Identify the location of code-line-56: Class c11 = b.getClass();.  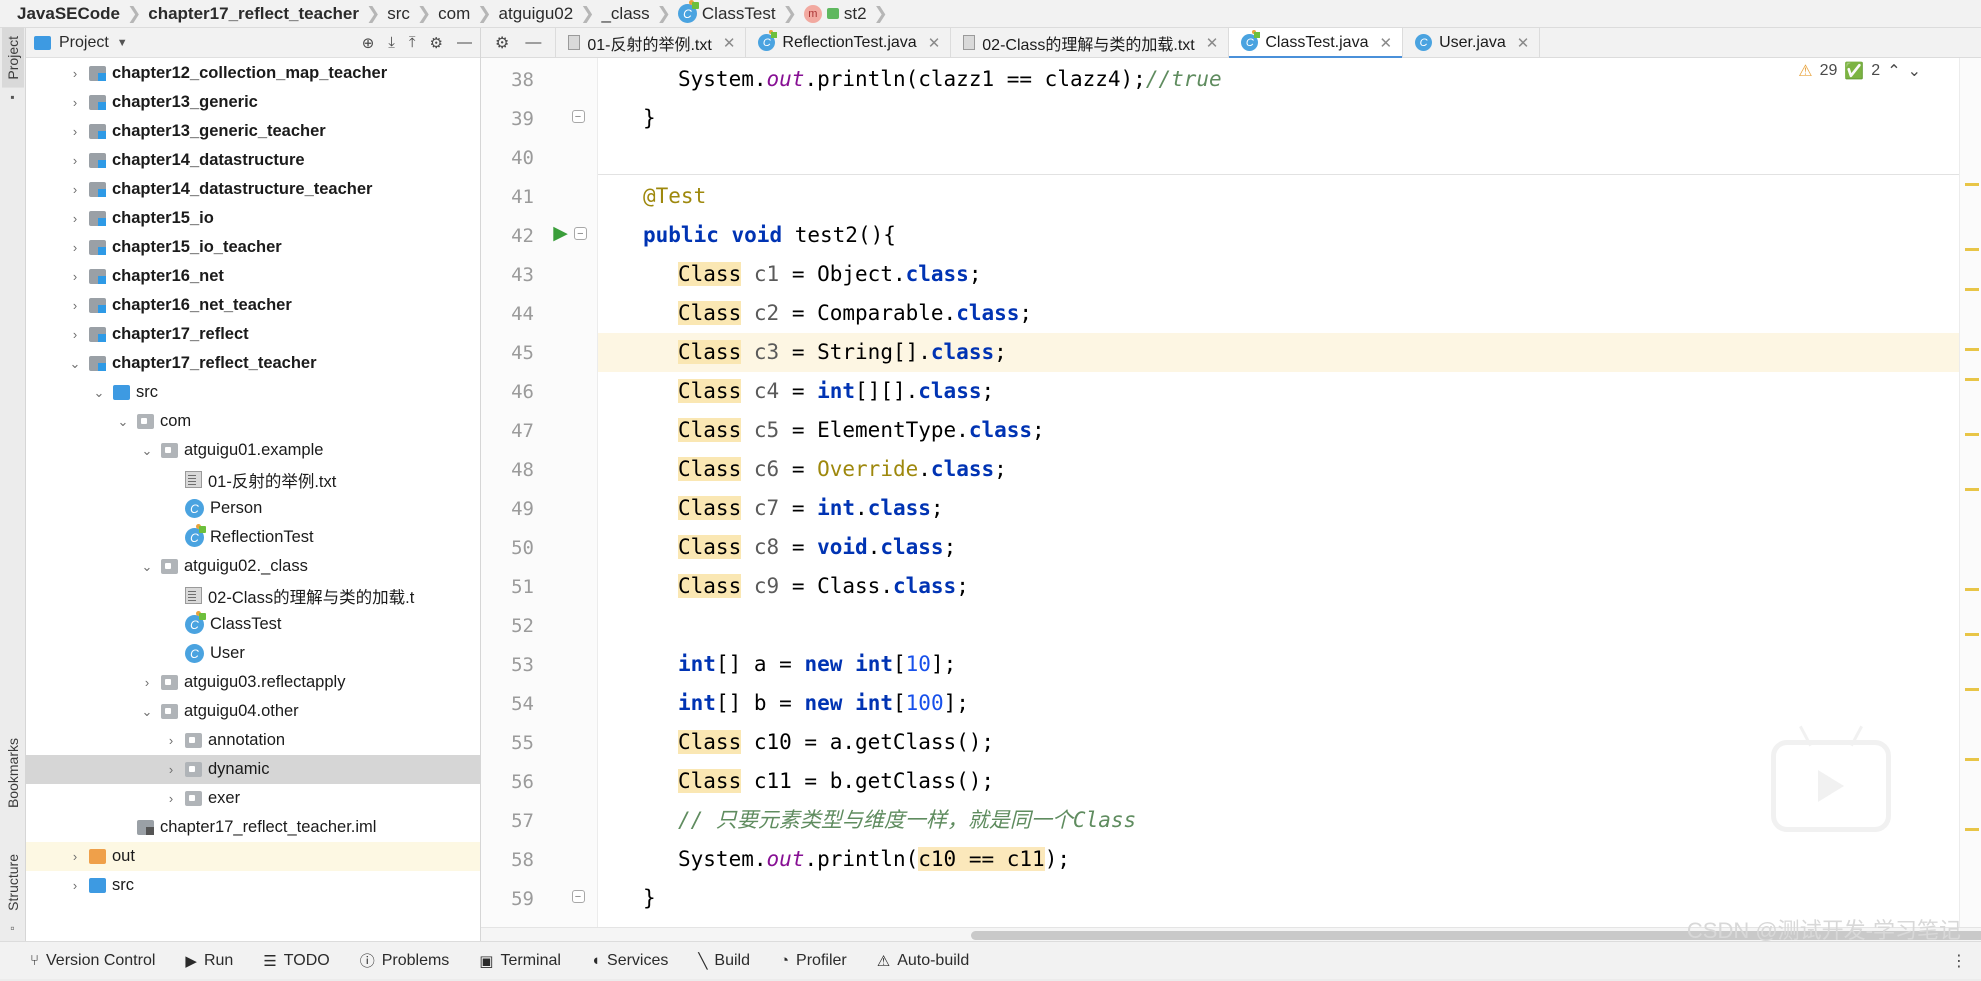
(1278, 781).